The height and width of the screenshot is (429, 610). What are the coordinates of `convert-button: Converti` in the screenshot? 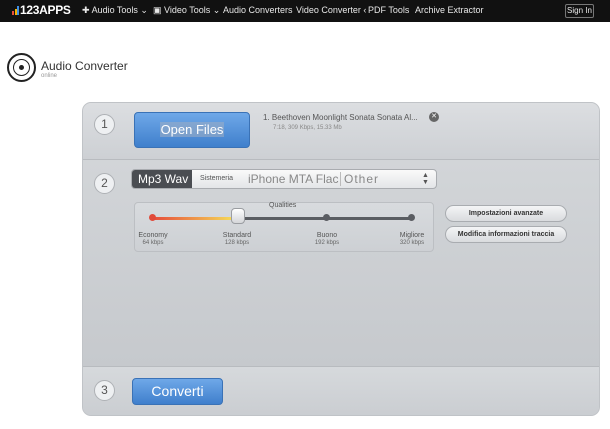 It's located at (177, 391).